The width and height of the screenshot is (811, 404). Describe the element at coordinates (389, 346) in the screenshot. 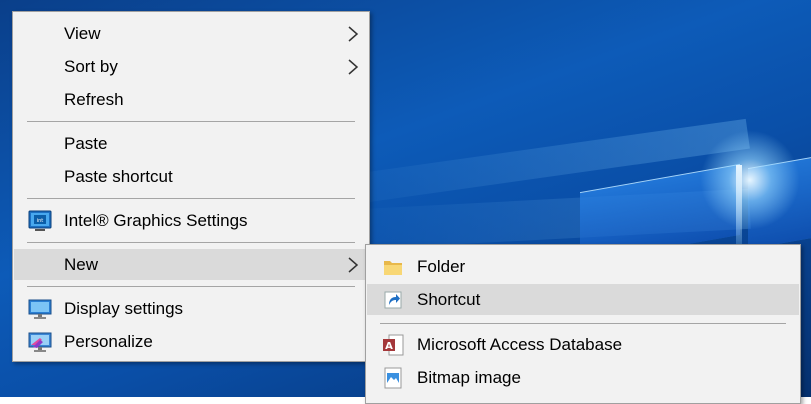

I see `svg-text: A` at that location.